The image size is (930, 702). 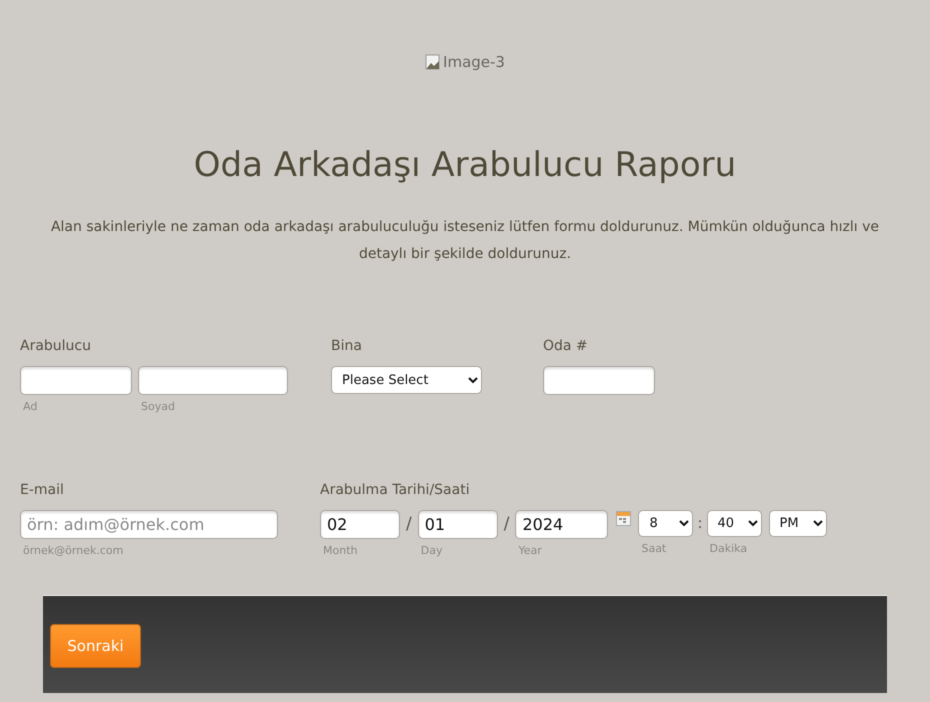 I want to click on broken-image: Image-3, so click(x=465, y=62).